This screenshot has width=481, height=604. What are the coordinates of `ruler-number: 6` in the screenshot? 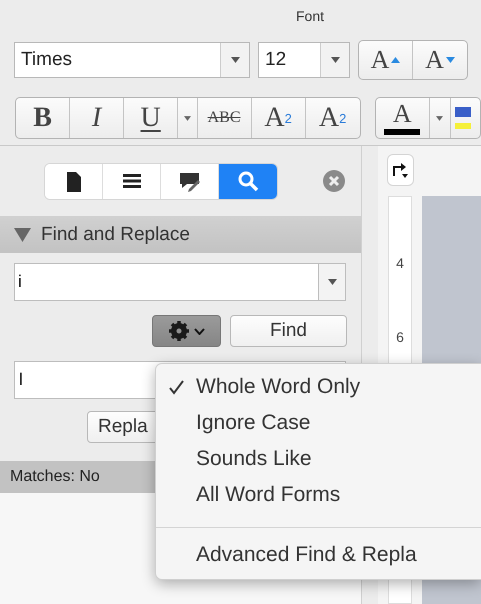 It's located at (400, 337).